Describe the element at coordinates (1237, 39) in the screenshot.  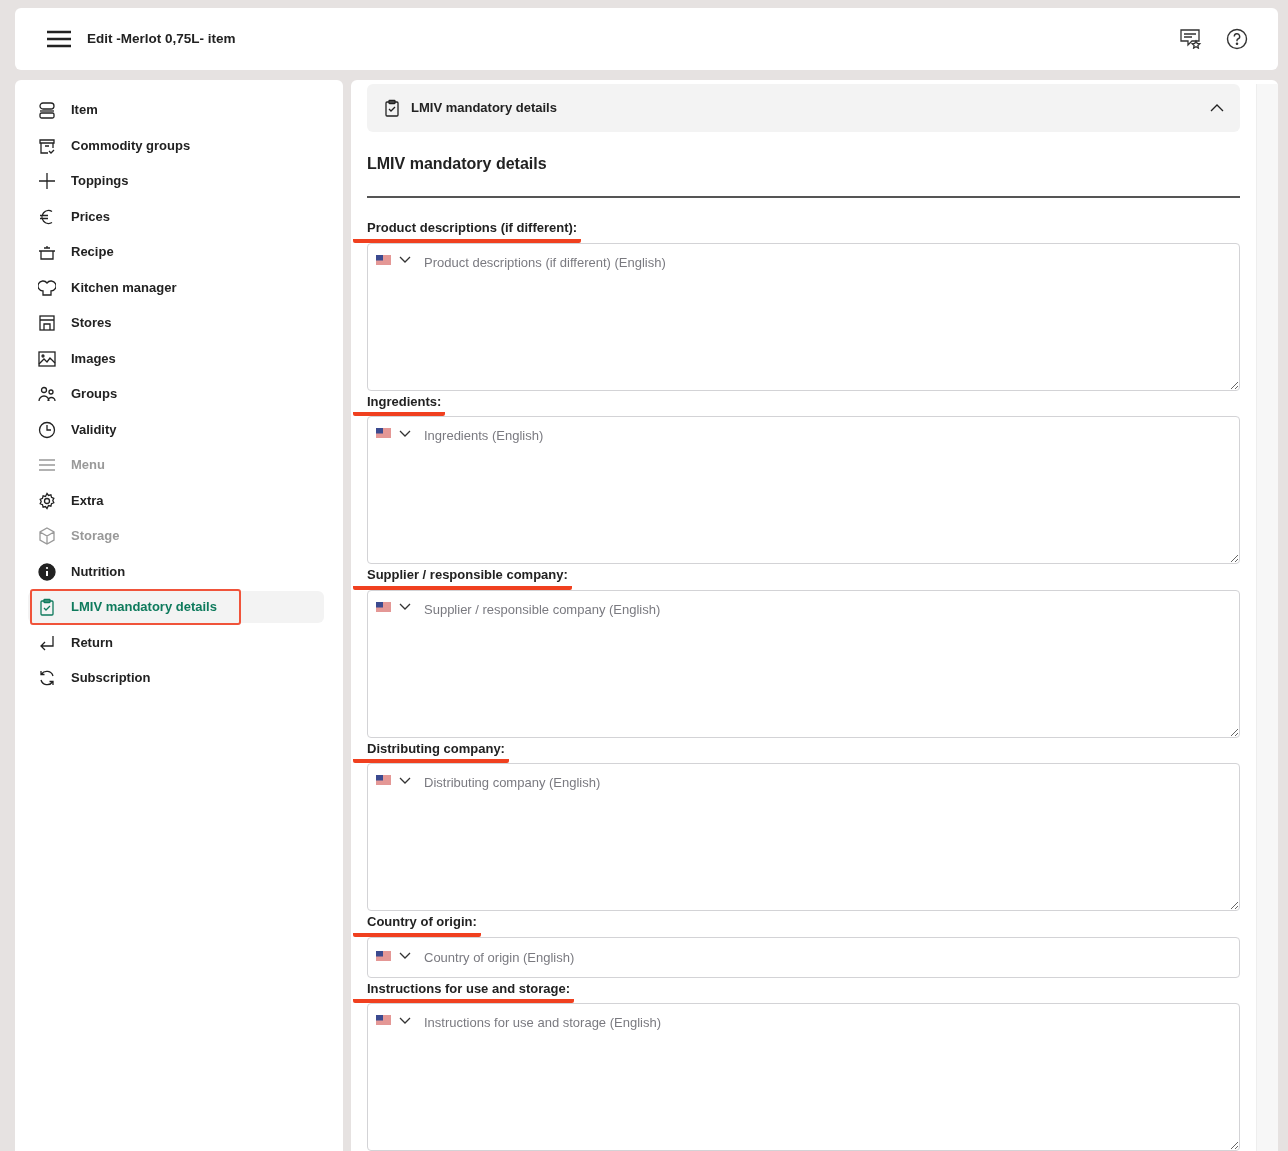
I see `help-icon` at that location.